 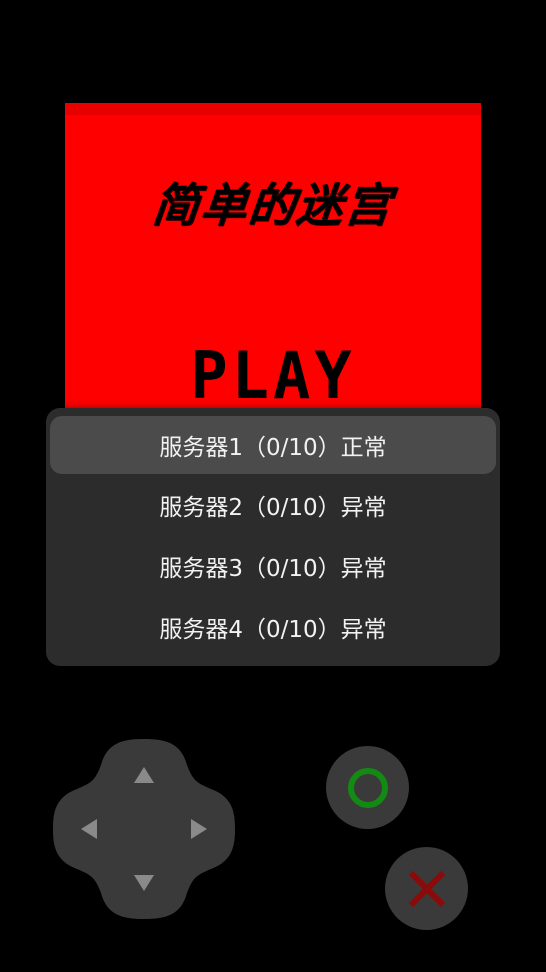 I want to click on triangle-up-icon, so click(x=144, y=775).